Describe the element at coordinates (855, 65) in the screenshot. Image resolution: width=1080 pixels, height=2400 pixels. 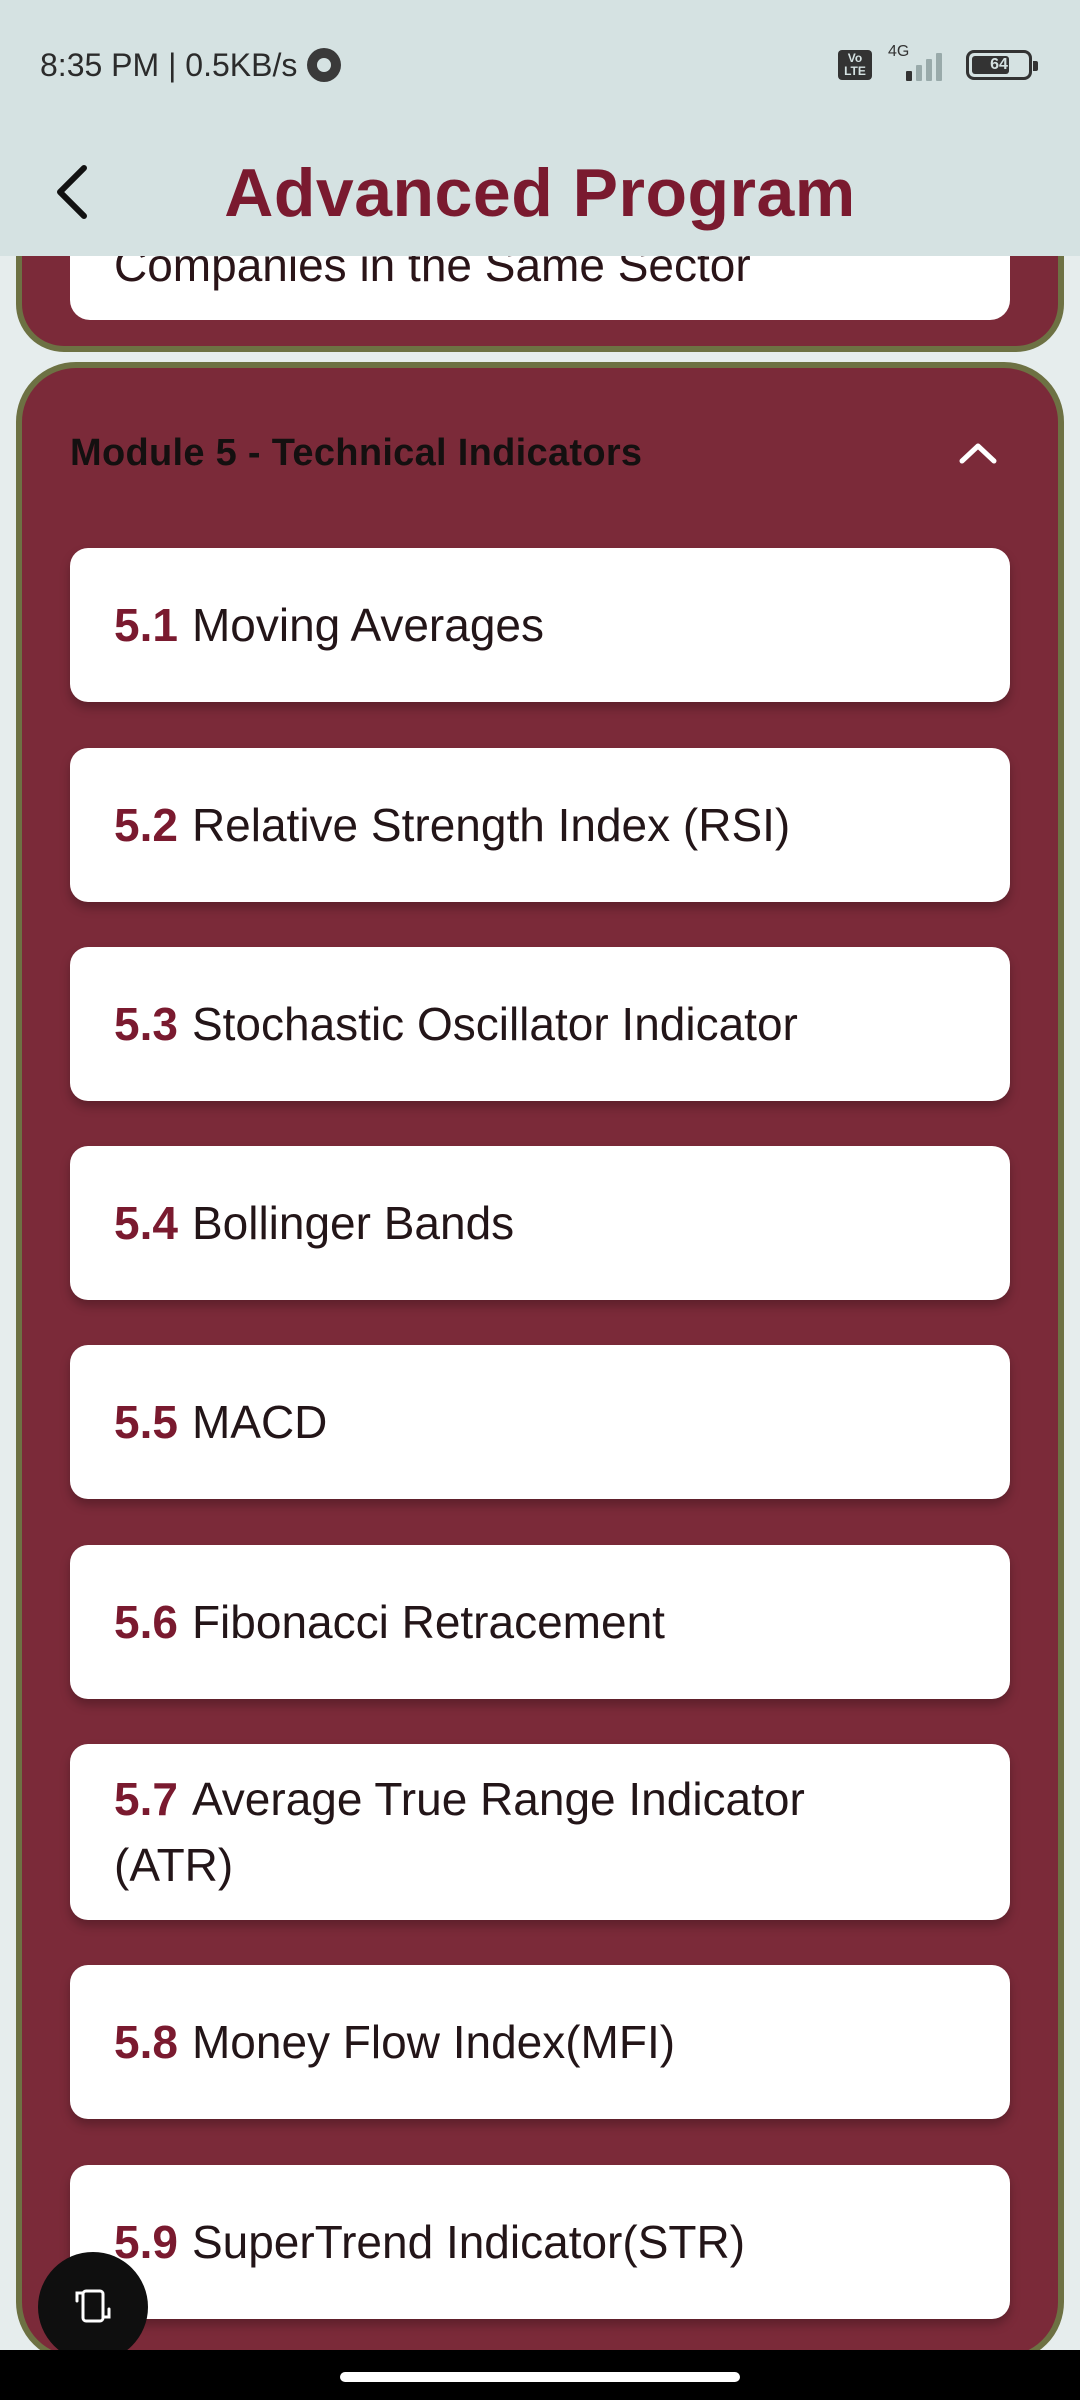
I see `volte-icon: Vo LTE` at that location.